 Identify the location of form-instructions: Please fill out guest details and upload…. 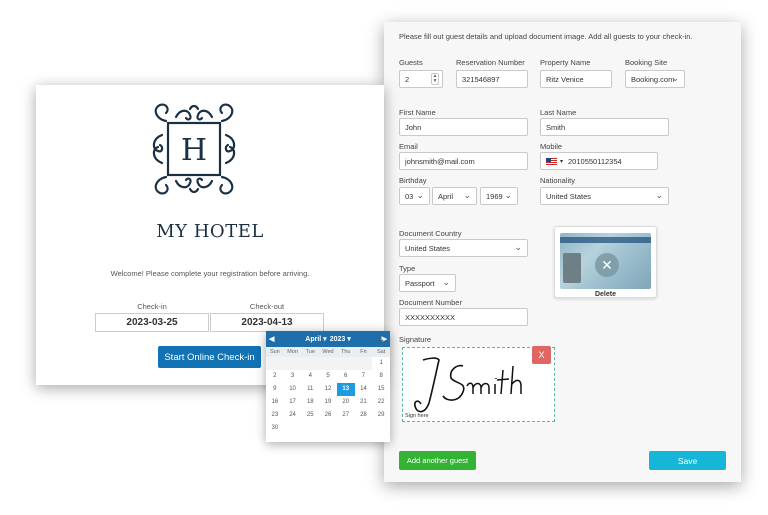
(546, 36).